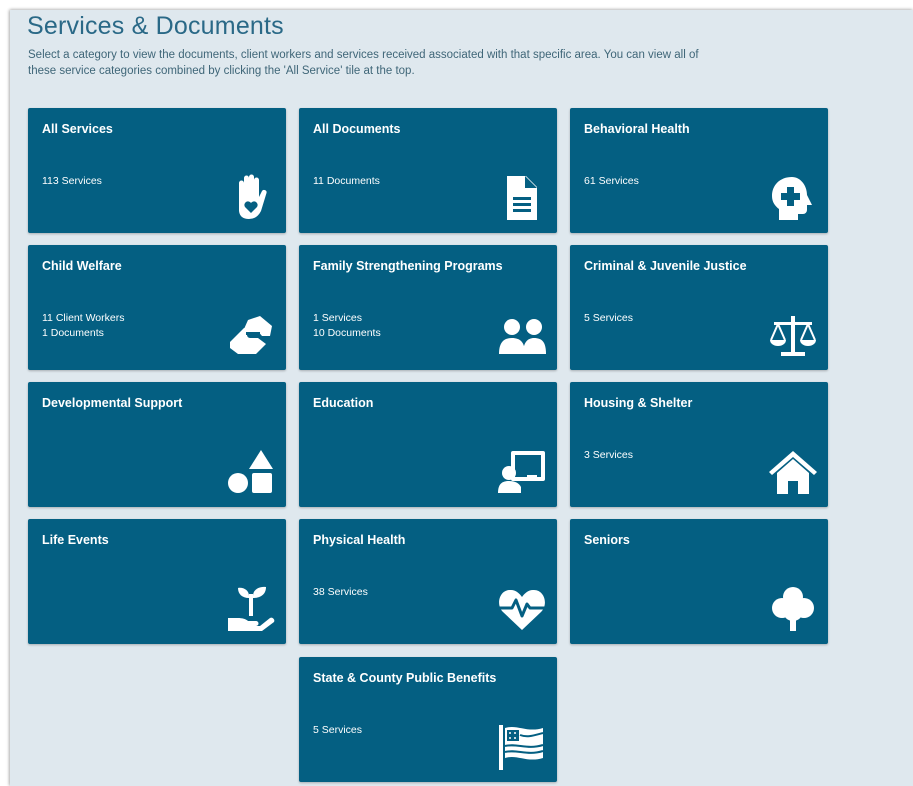 This screenshot has height=786, width=913. I want to click on head-medical-icon, so click(793, 198).